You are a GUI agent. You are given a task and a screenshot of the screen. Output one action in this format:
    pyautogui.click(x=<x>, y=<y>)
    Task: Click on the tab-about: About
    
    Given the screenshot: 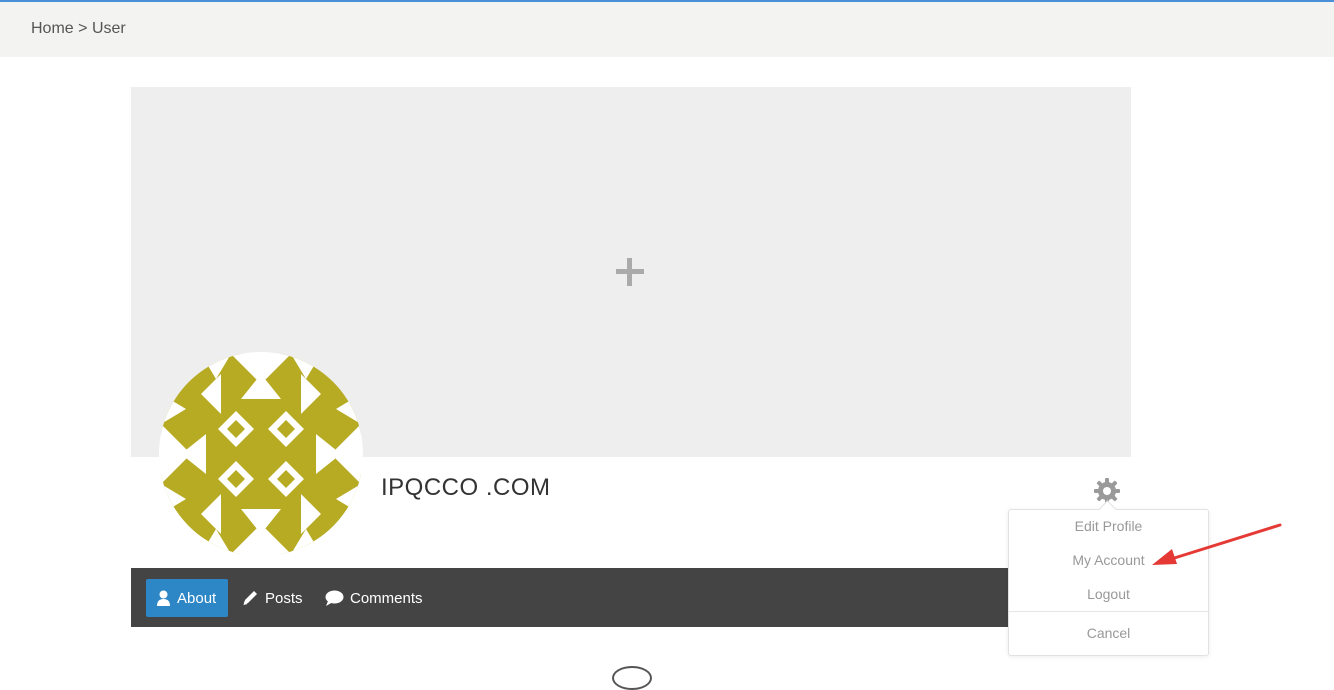 What is the action you would take?
    pyautogui.click(x=187, y=598)
    